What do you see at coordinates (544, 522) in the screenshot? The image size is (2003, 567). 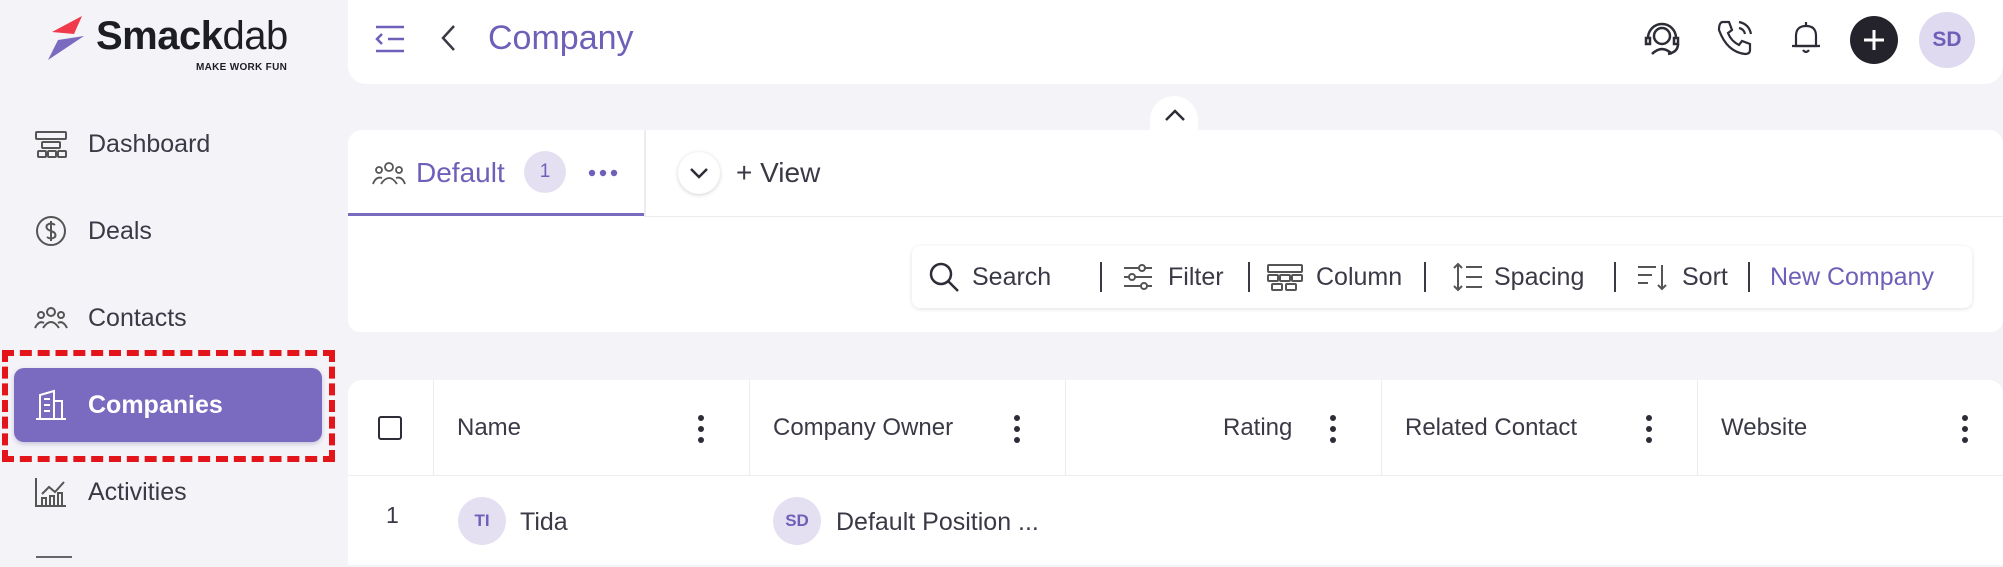 I see `company-name: Tida` at bounding box center [544, 522].